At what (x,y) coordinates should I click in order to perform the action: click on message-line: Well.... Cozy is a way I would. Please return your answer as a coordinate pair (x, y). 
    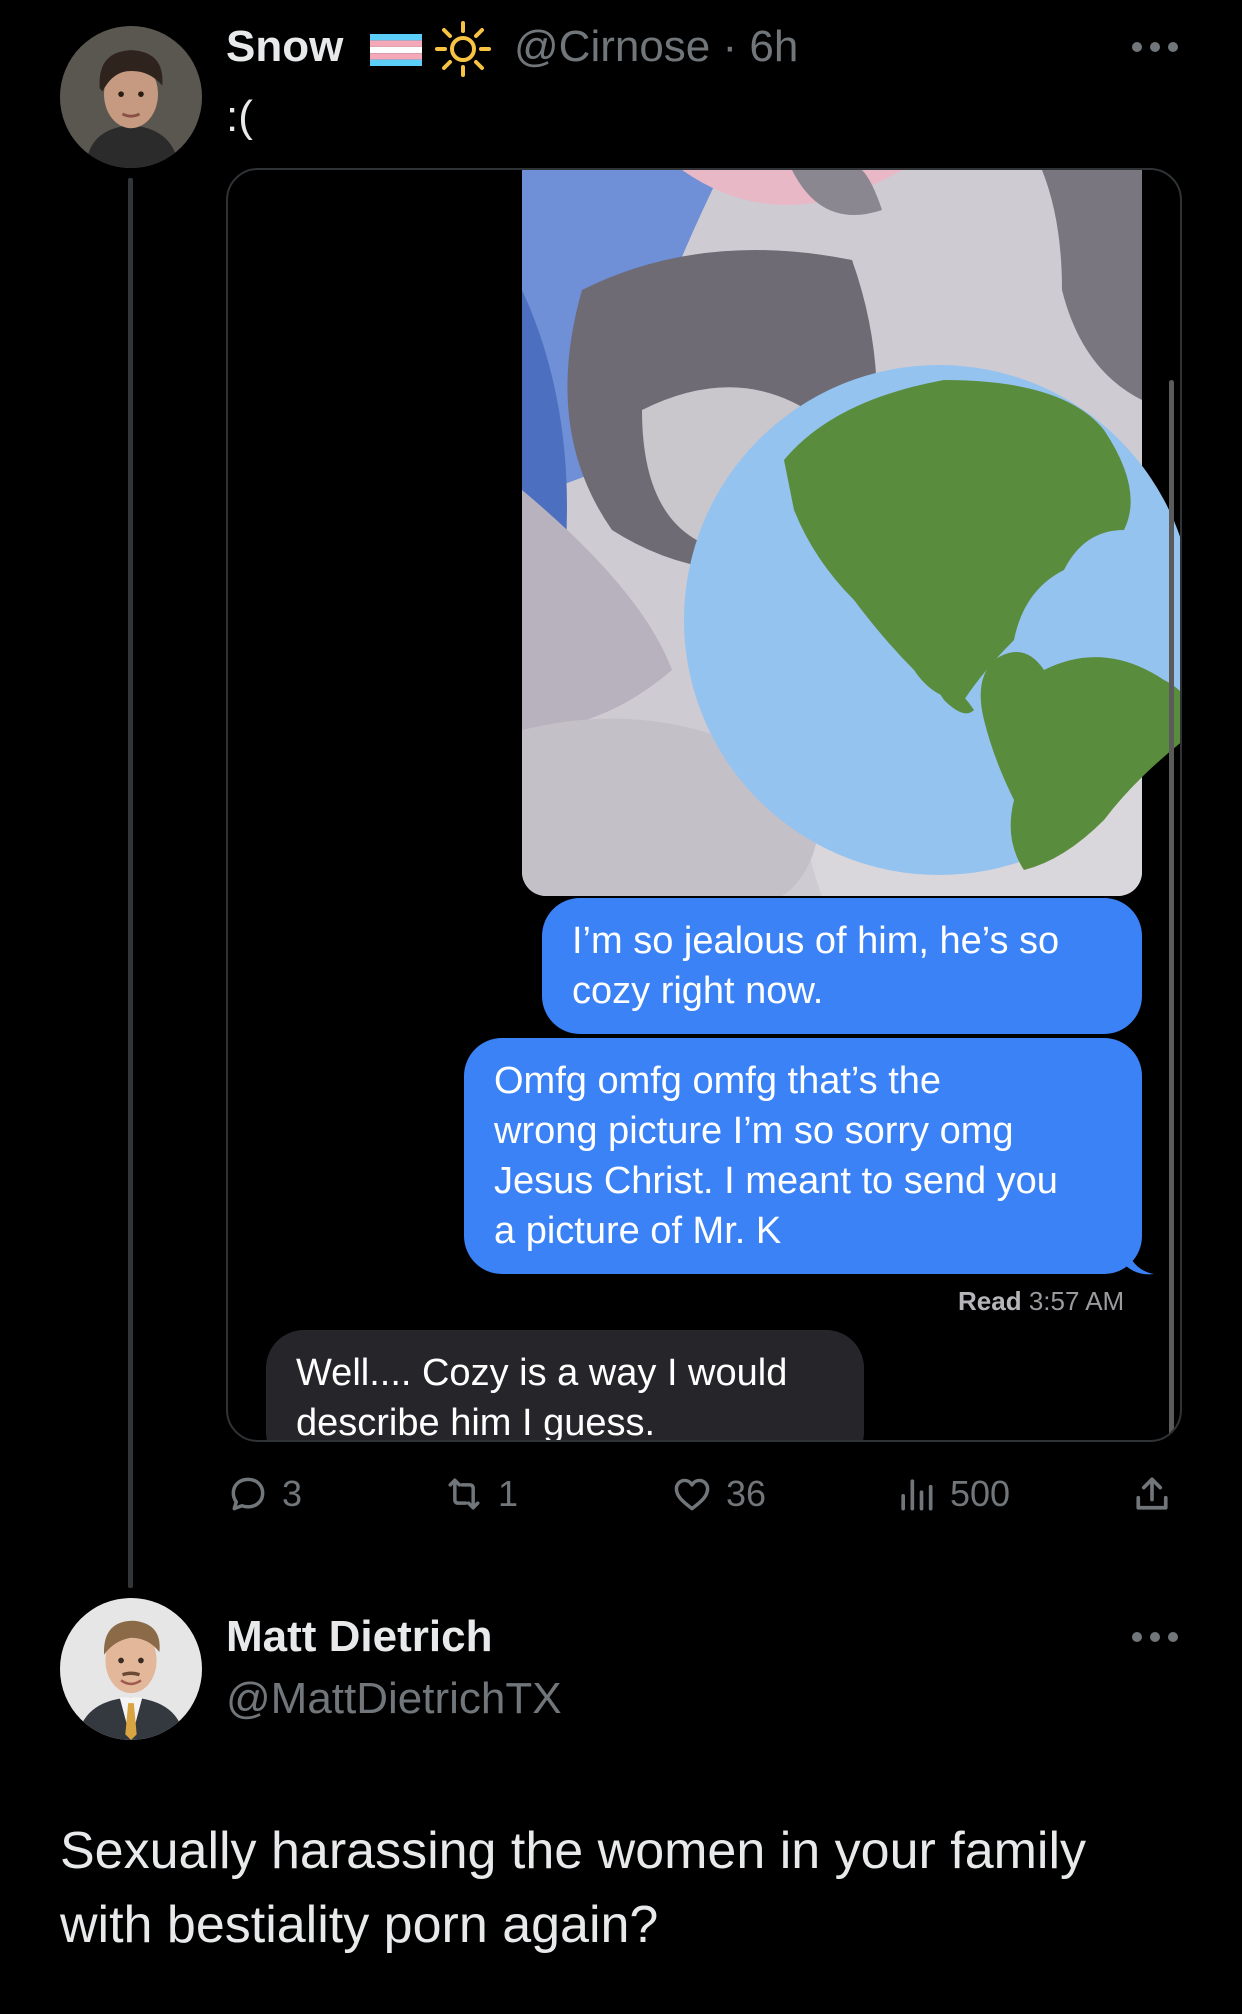
    Looking at the image, I should click on (542, 1373).